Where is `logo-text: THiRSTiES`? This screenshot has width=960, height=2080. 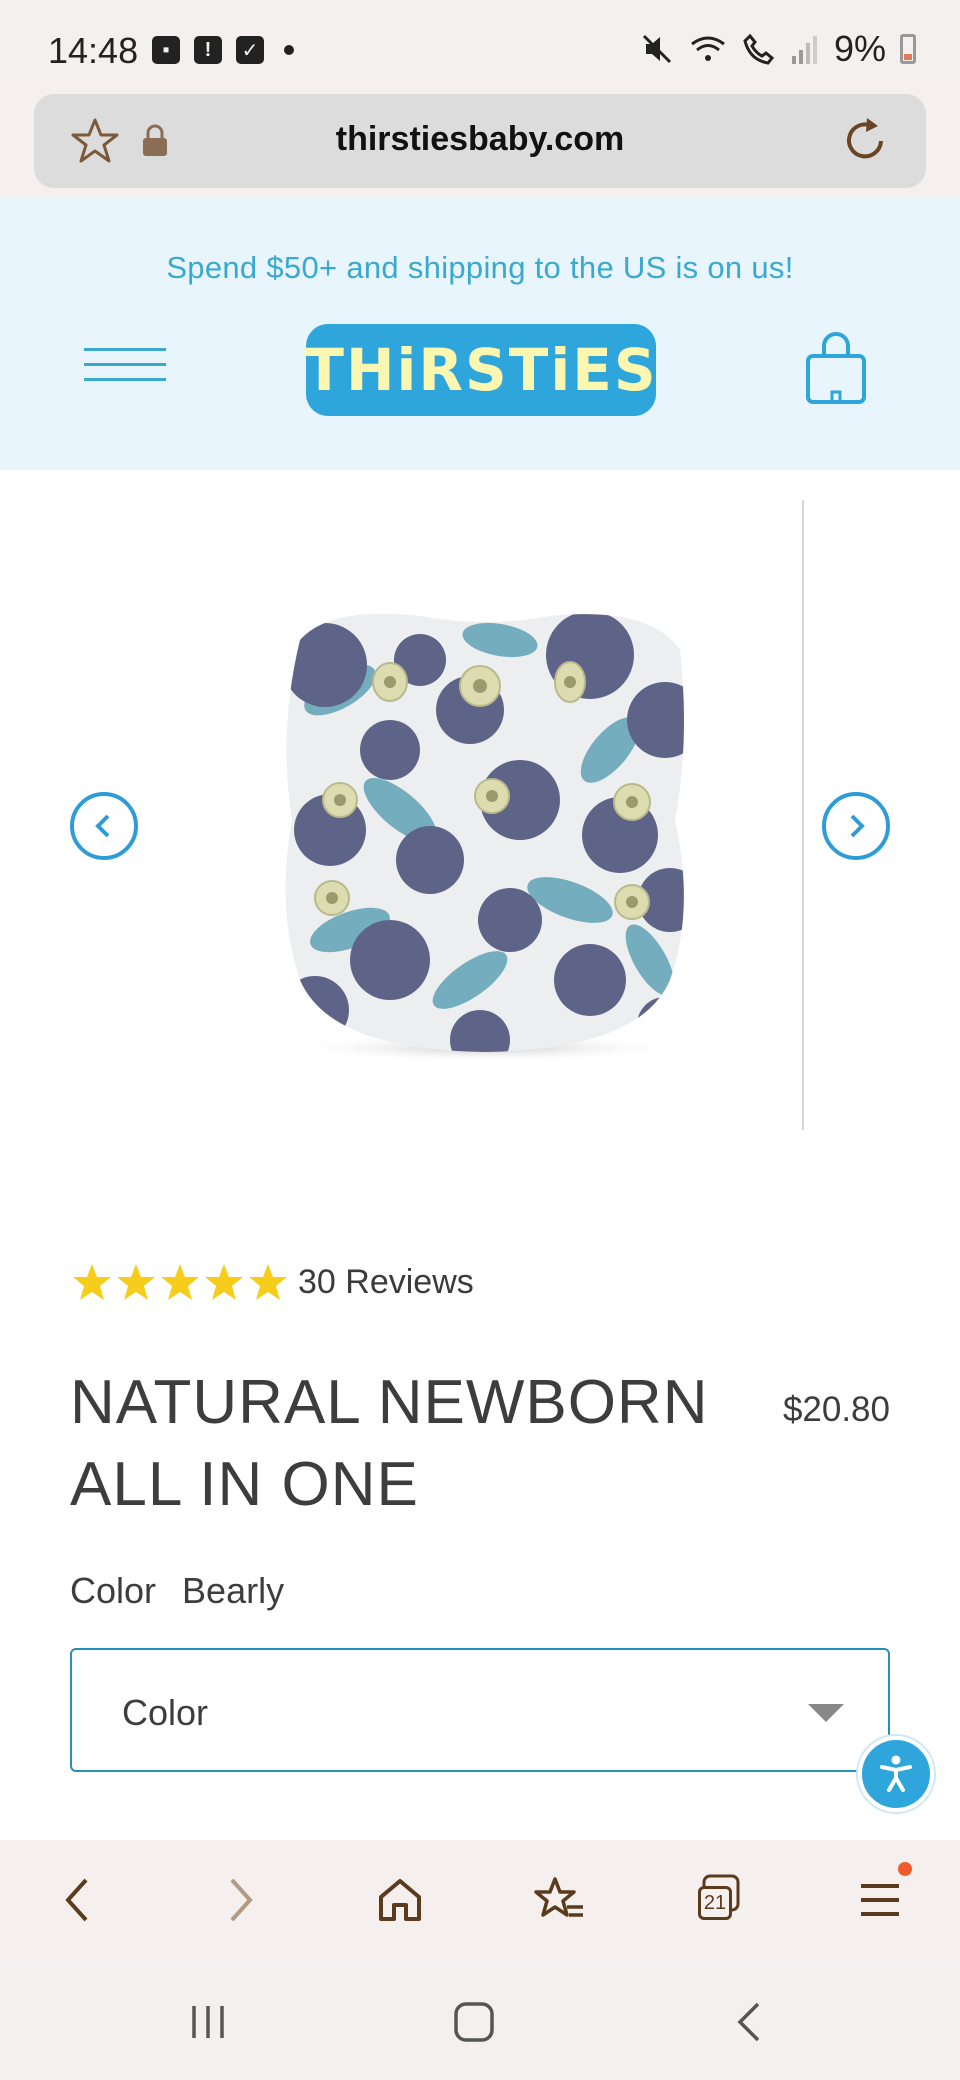 logo-text: THiRSTiES is located at coordinates (481, 370).